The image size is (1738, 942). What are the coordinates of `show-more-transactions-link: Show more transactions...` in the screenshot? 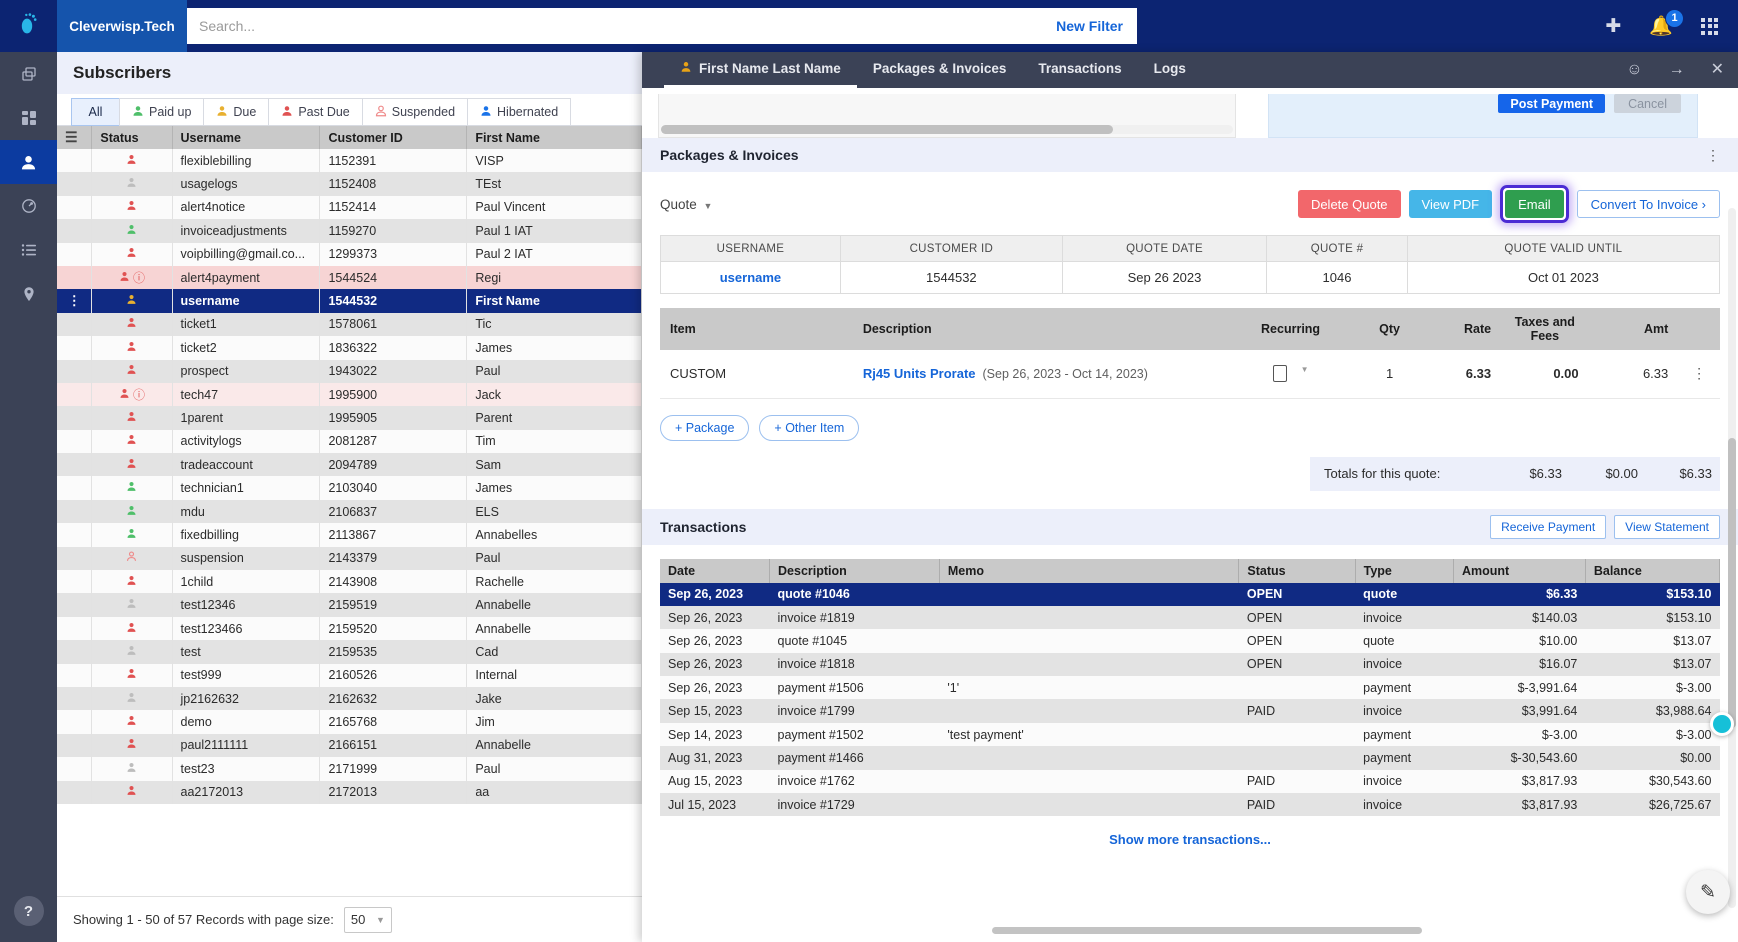 It's located at (1190, 839).